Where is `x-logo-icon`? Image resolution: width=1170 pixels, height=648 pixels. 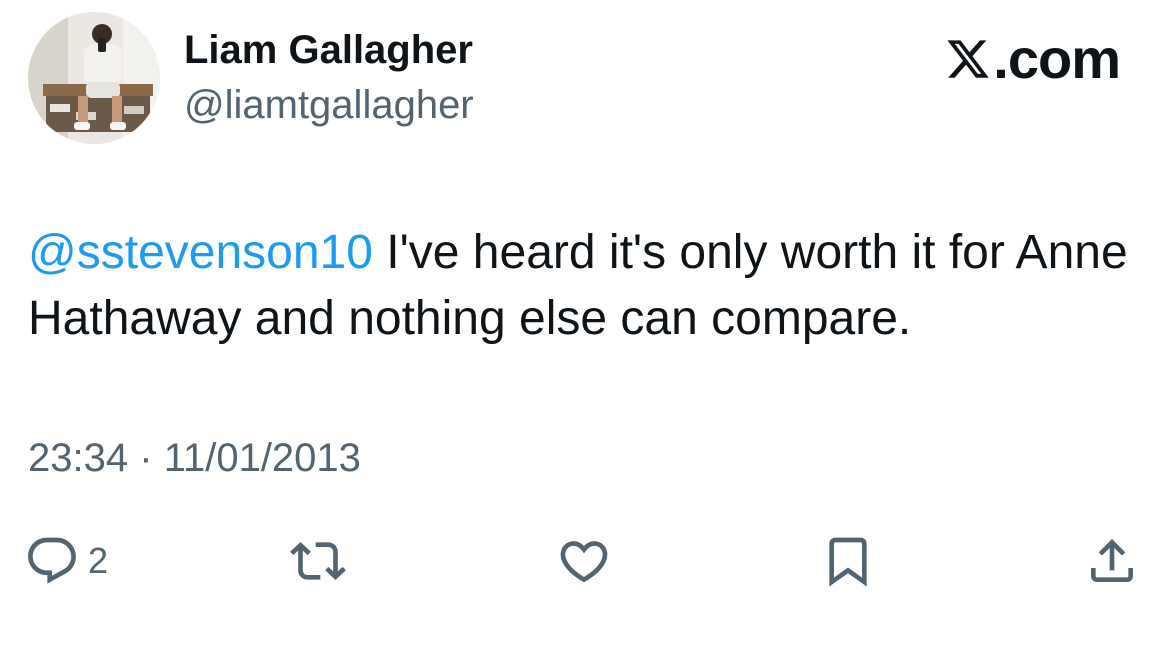
x-logo-icon is located at coordinates (968, 59).